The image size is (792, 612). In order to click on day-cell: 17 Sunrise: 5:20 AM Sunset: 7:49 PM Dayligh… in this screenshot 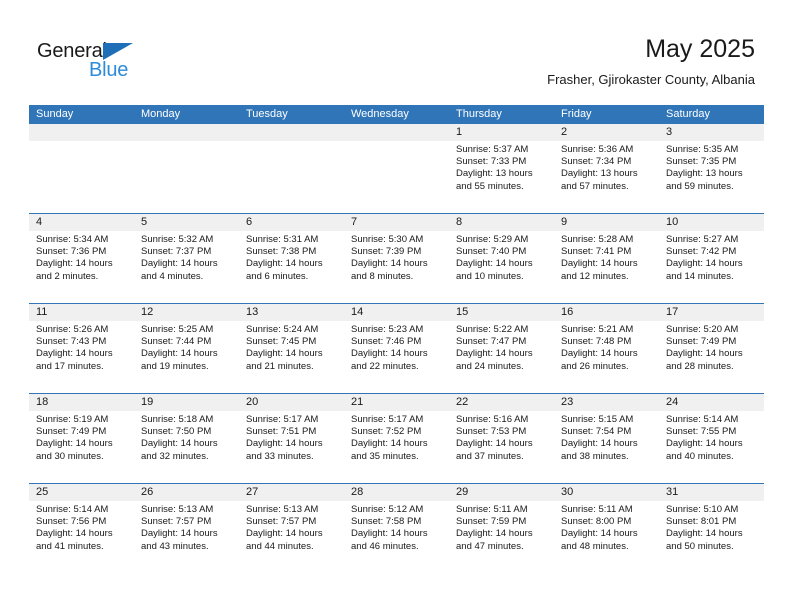, I will do `click(711, 348)`.